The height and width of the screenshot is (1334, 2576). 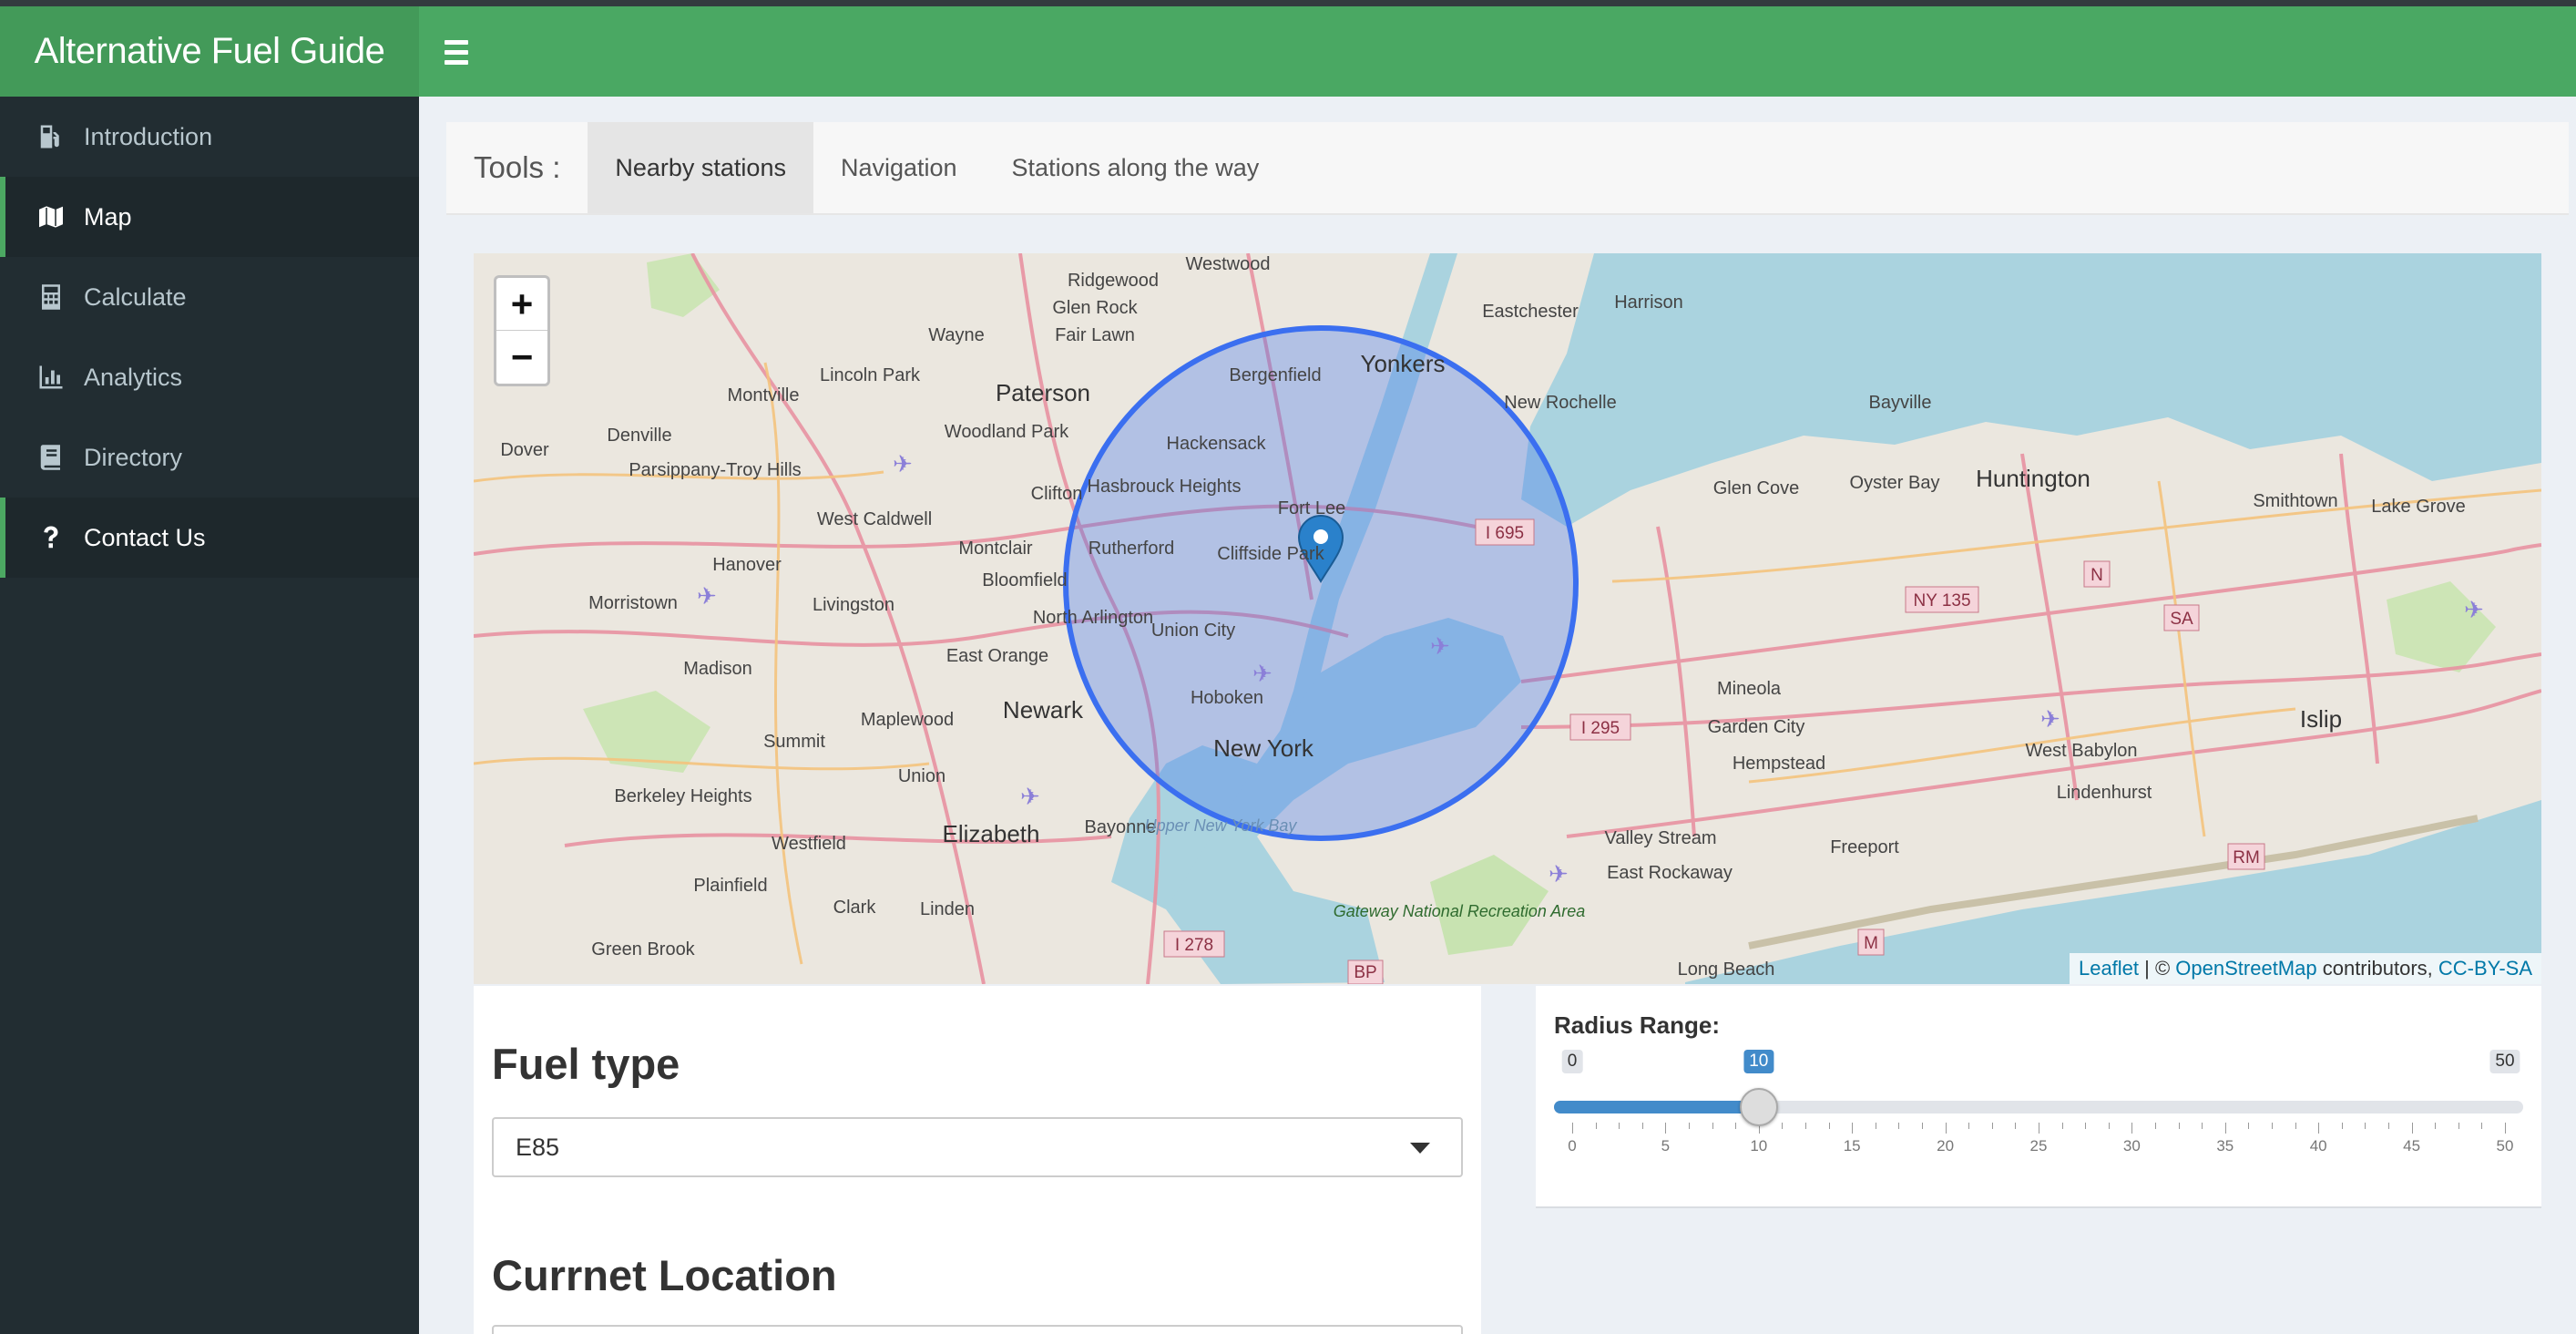 I want to click on svg-text: I 278, so click(x=1194, y=945).